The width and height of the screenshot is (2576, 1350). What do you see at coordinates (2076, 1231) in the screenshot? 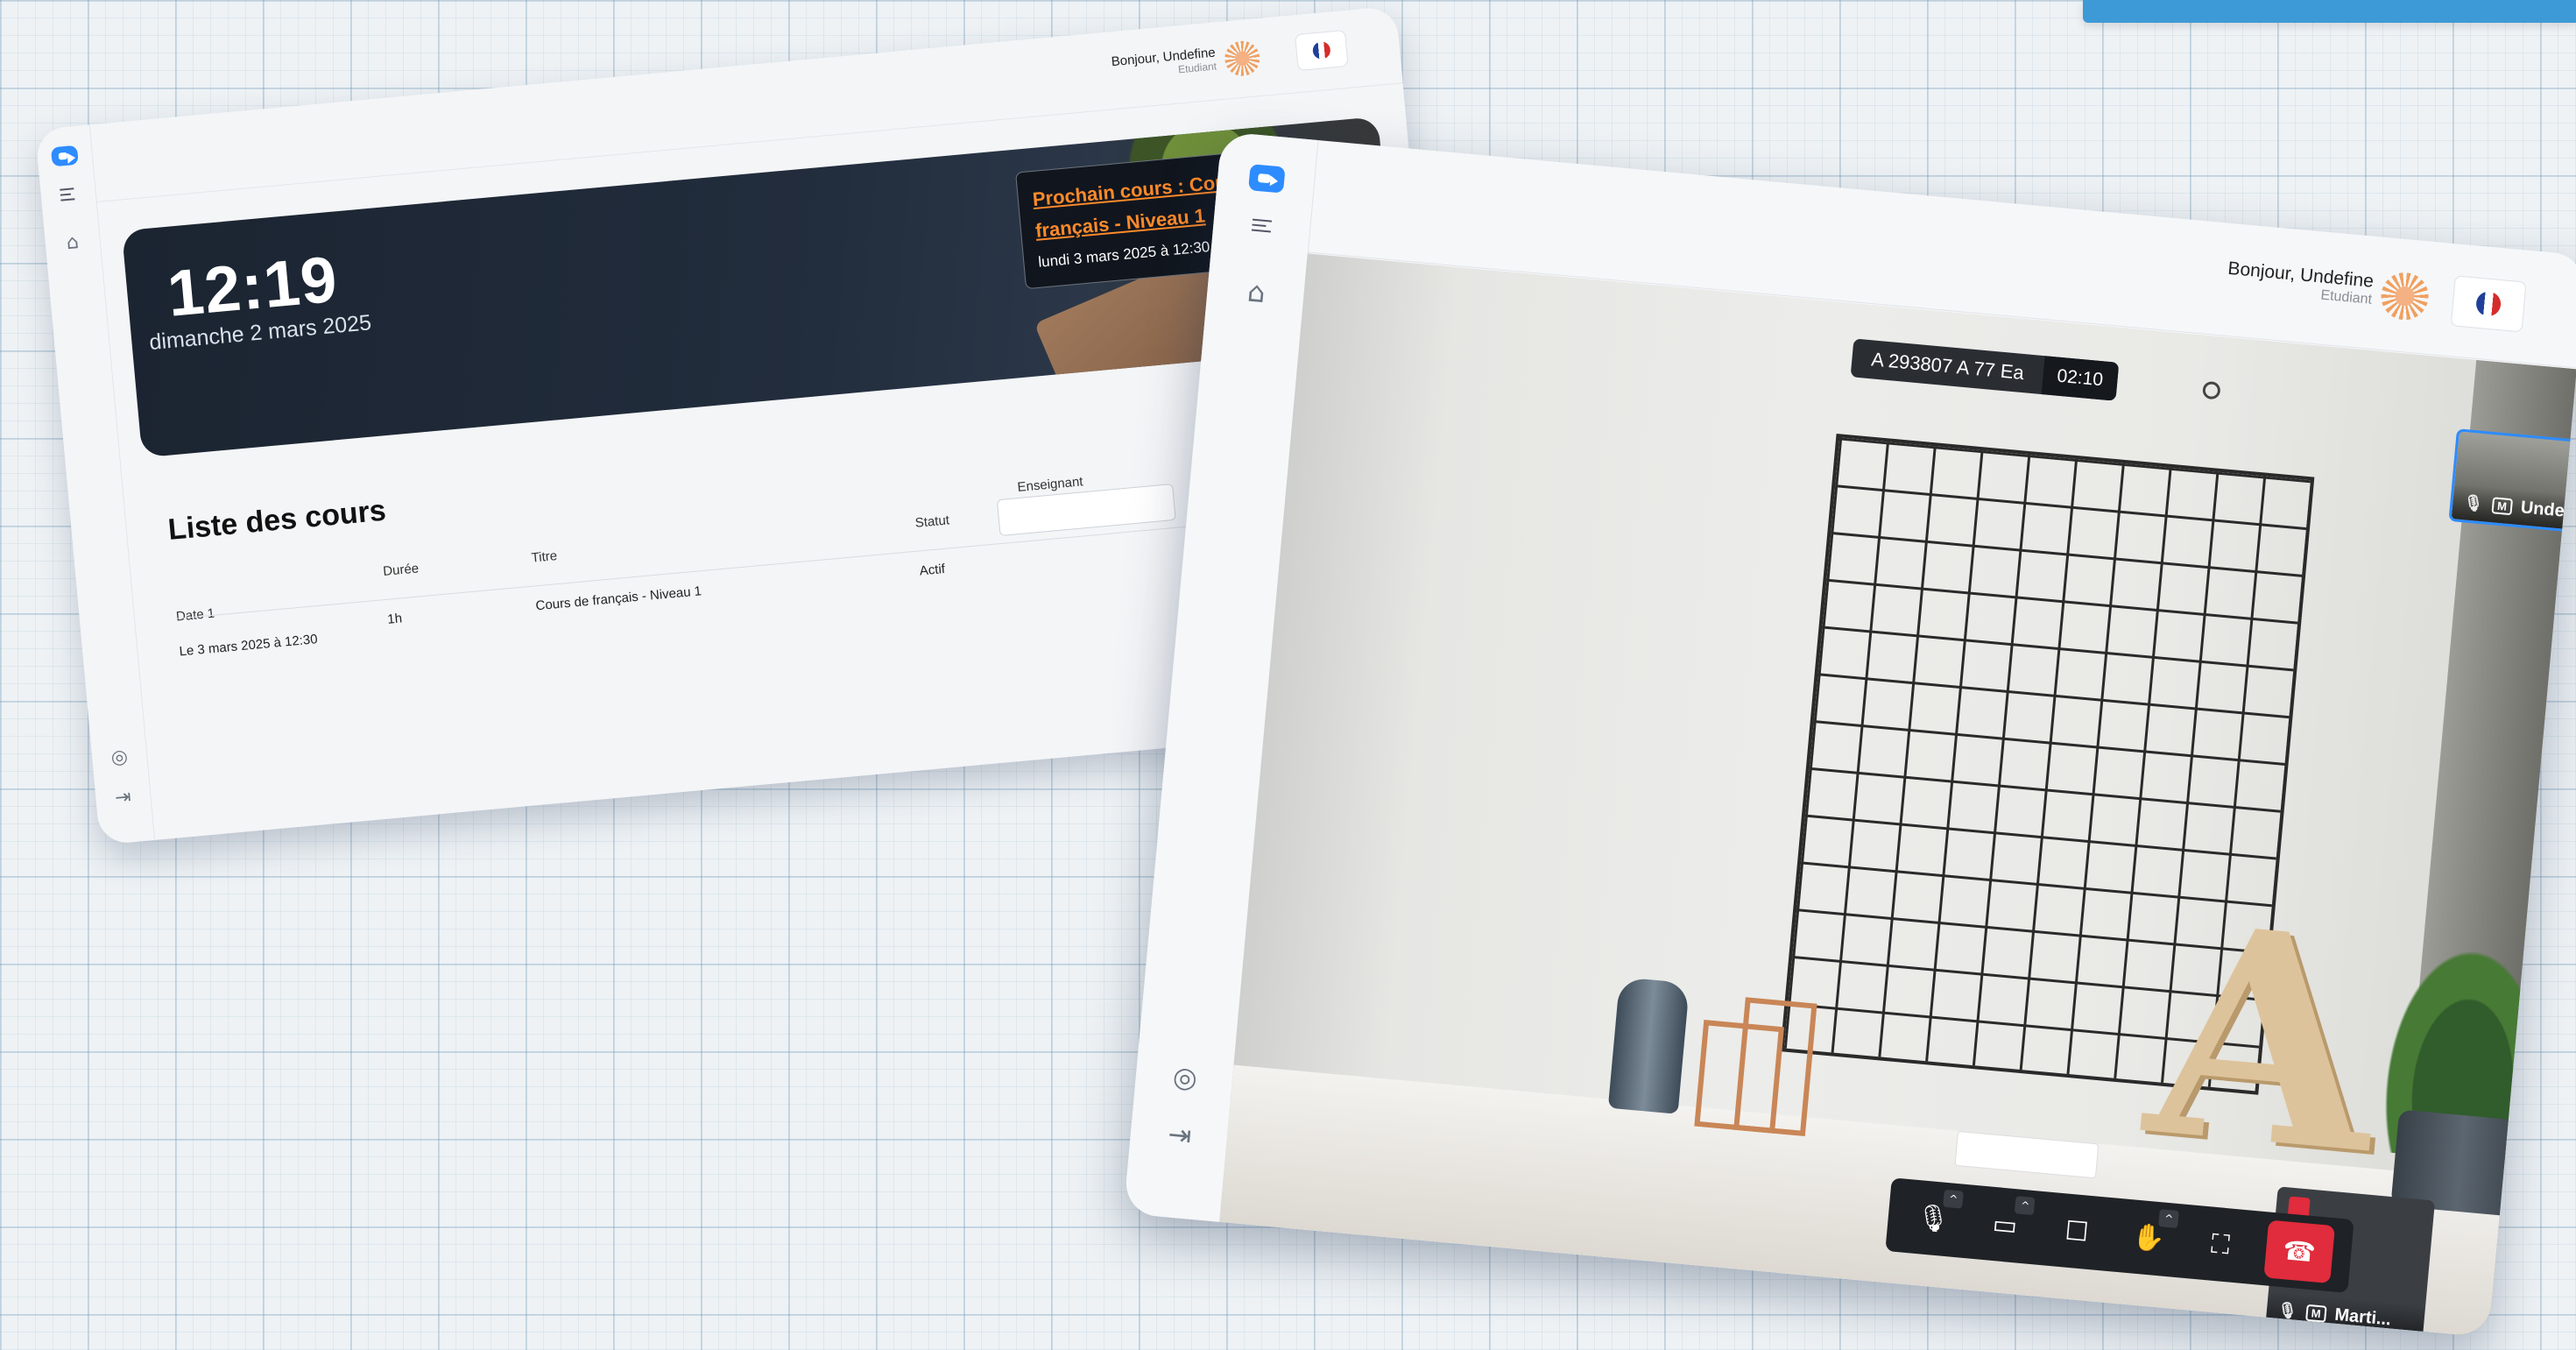
I see `chat-icon: ☐` at bounding box center [2076, 1231].